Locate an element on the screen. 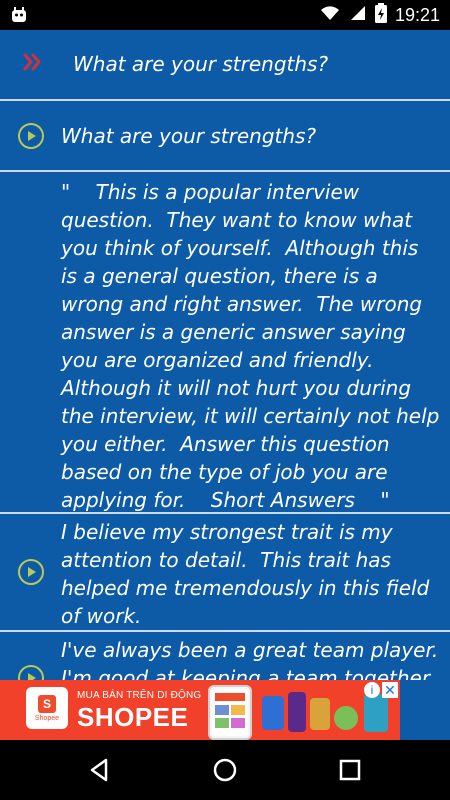  back-triangle-icon is located at coordinates (100, 770).